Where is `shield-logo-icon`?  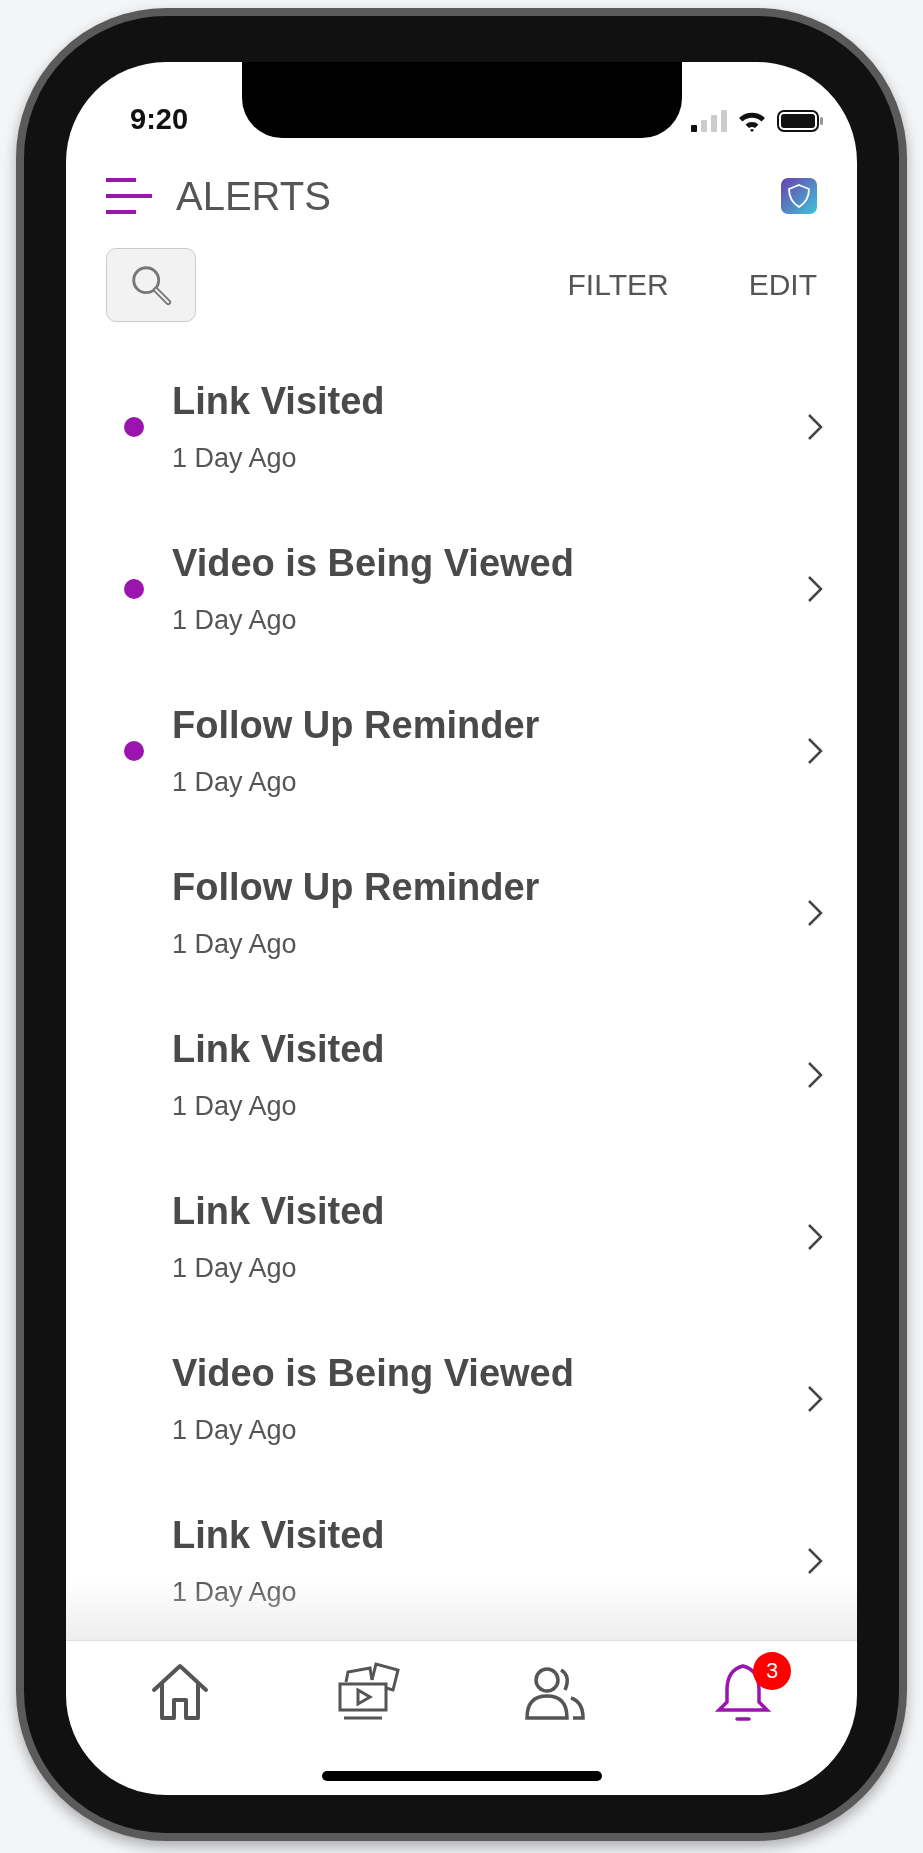 shield-logo-icon is located at coordinates (799, 196).